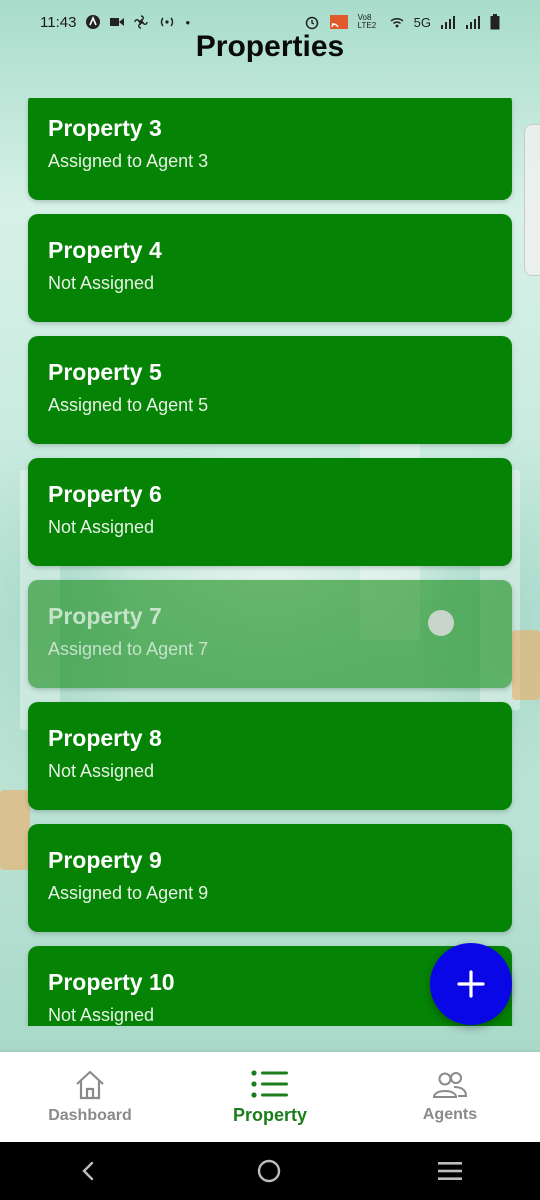  I want to click on property-card: Property 5 Assigned to Agent 5, so click(270, 390).